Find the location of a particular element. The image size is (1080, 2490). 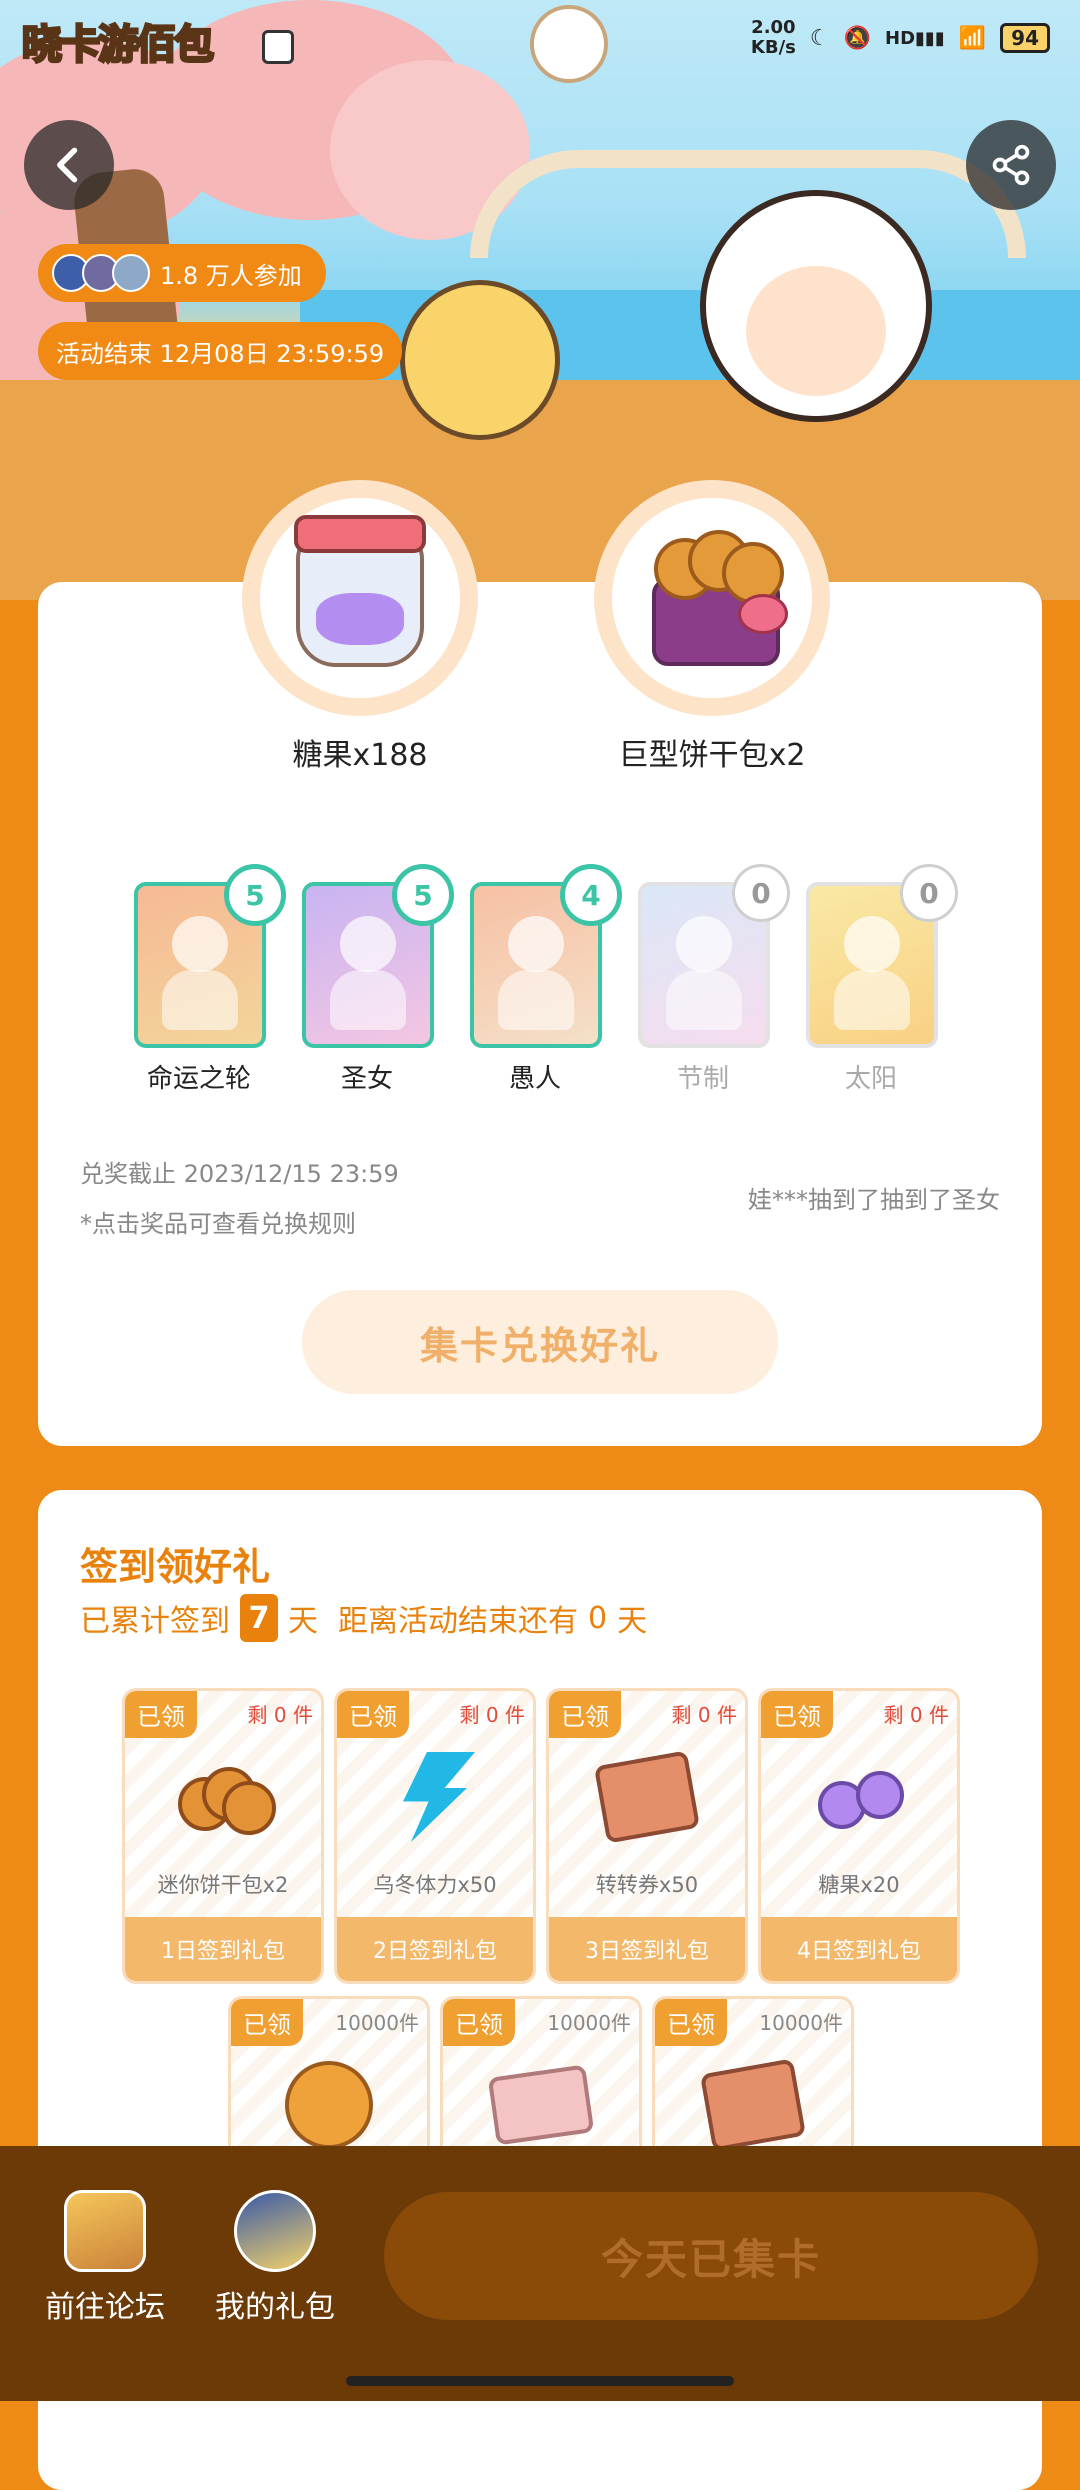

signin-gift-day3: 已领 剩 0 件 转转券x50 3日签到礼包 is located at coordinates (647, 1836).